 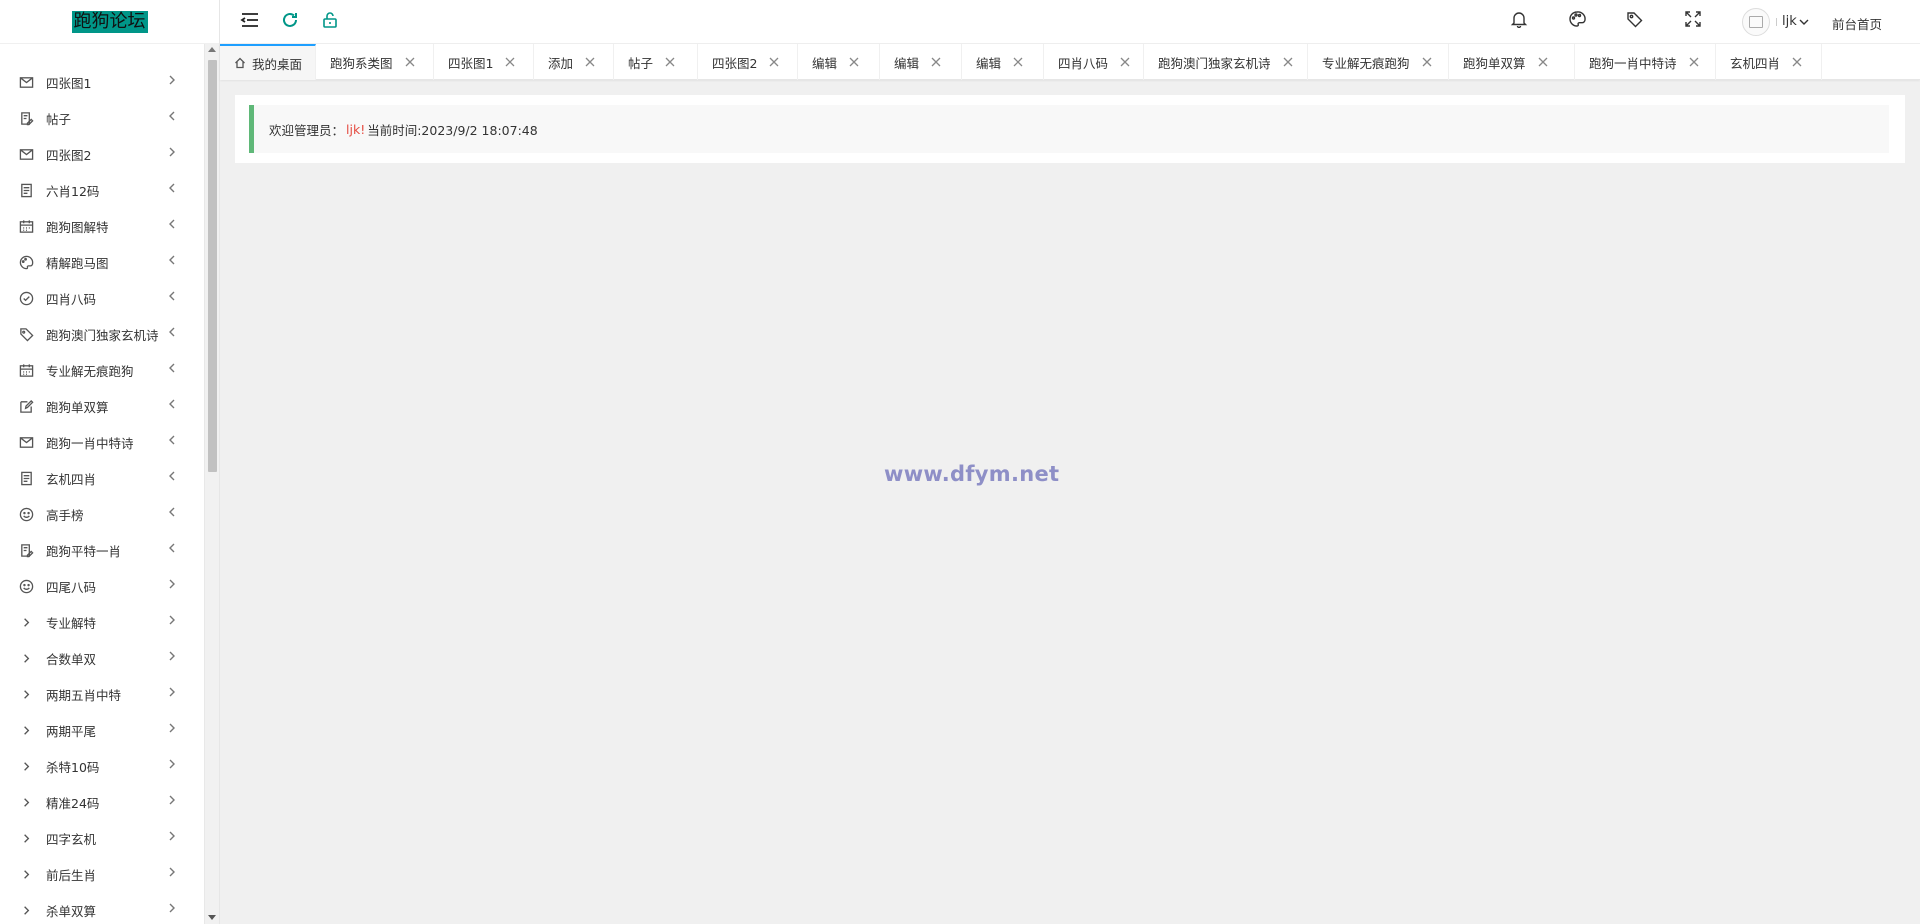 What do you see at coordinates (102, 226) in the screenshot?
I see `sidebar-item: 跑狗图解特` at bounding box center [102, 226].